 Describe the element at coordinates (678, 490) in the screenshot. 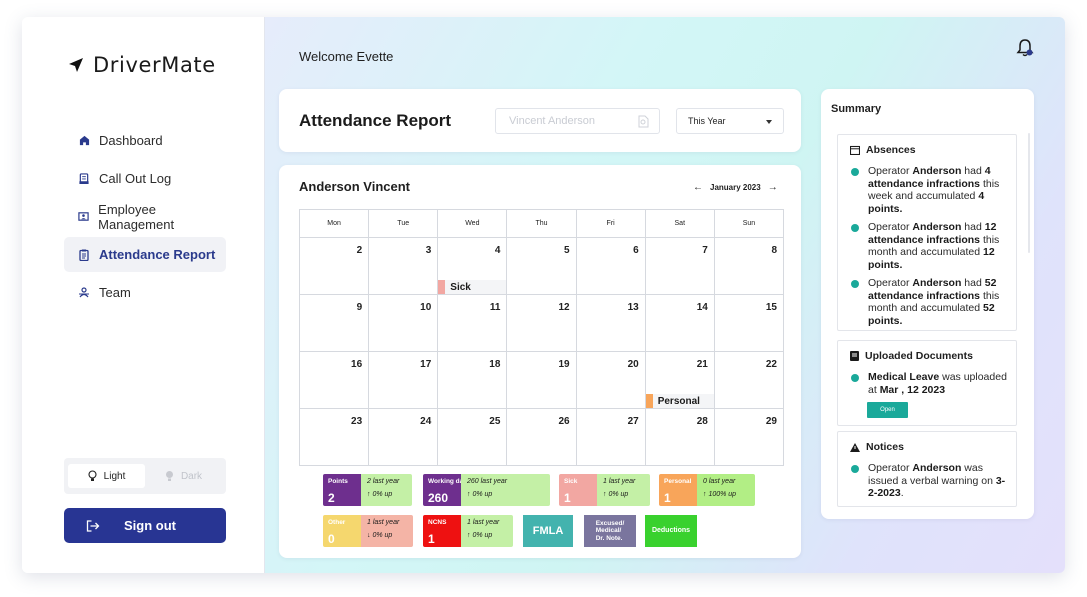

I see `stat-value-block: Personal 1` at that location.